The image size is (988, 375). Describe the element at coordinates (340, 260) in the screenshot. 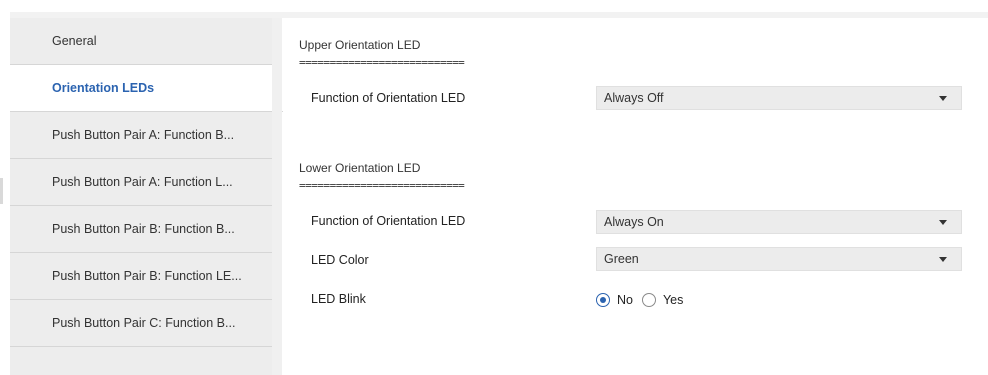

I see `led-color-label: LED Color` at that location.